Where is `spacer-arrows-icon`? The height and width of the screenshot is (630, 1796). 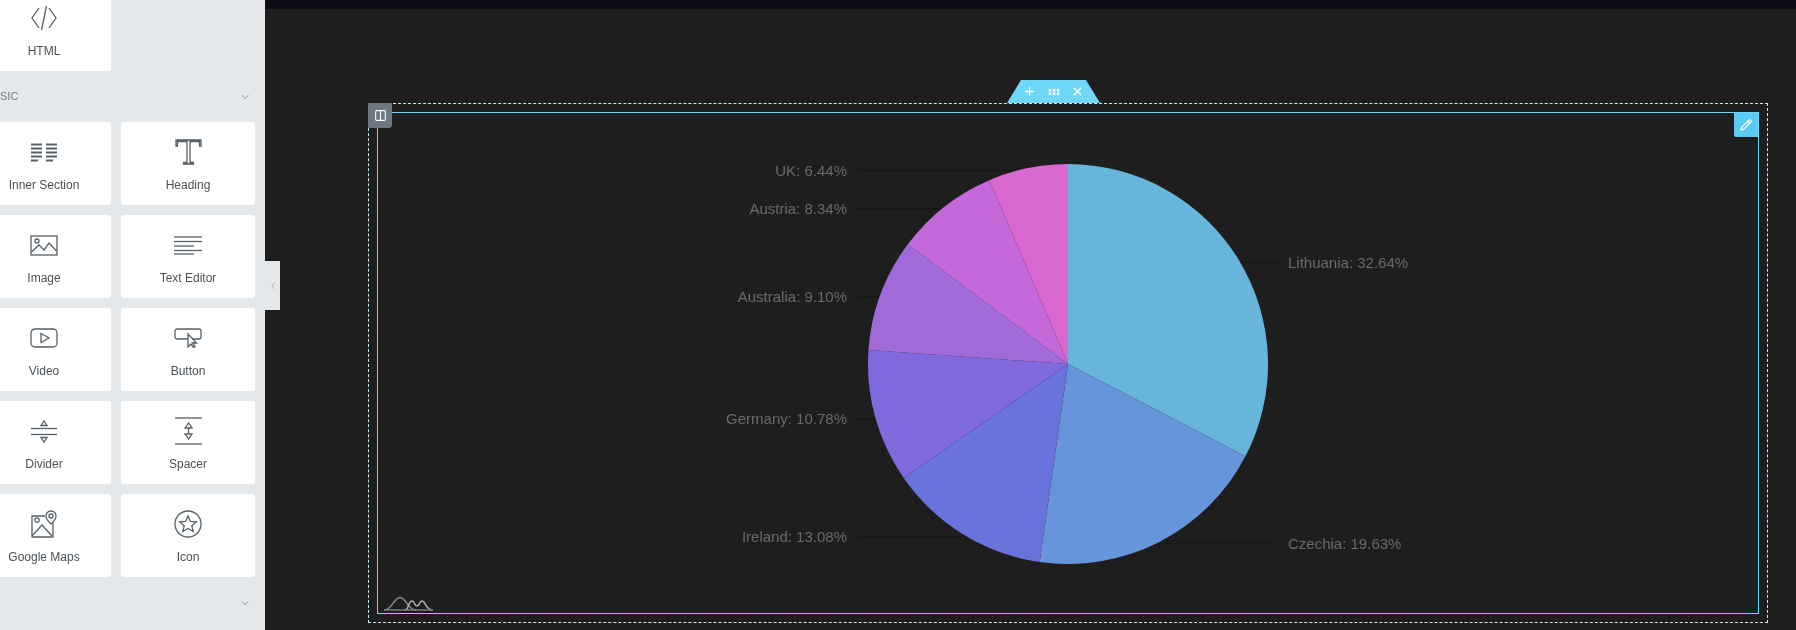
spacer-arrows-icon is located at coordinates (188, 431).